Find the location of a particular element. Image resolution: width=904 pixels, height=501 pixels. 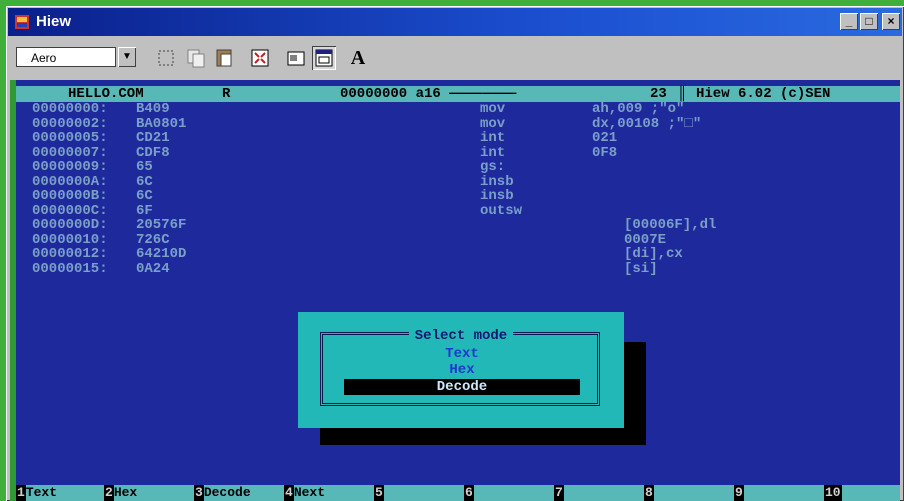

properties-icon is located at coordinates (296, 58).